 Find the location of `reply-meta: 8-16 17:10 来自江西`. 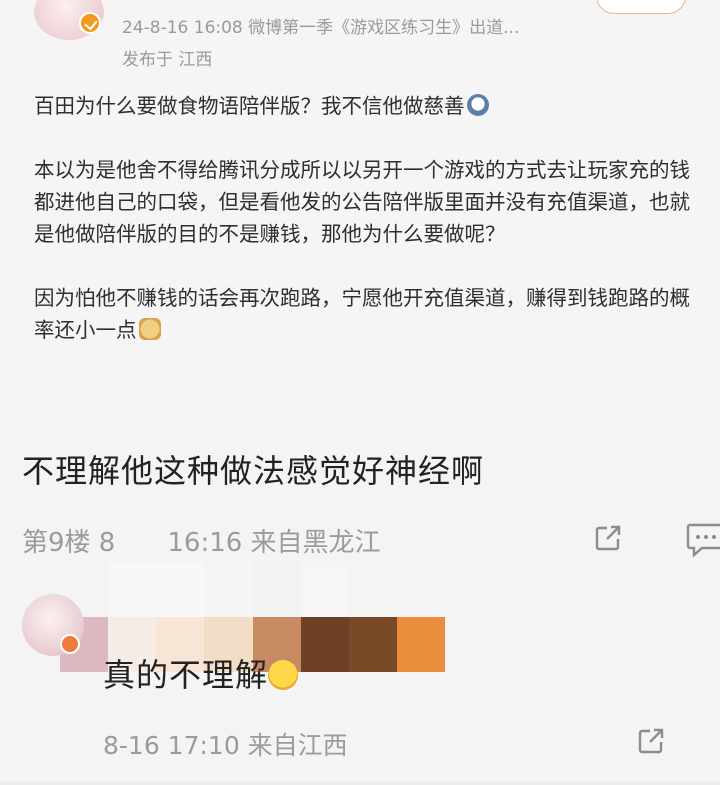

reply-meta: 8-16 17:10 来自江西 is located at coordinates (225, 745).